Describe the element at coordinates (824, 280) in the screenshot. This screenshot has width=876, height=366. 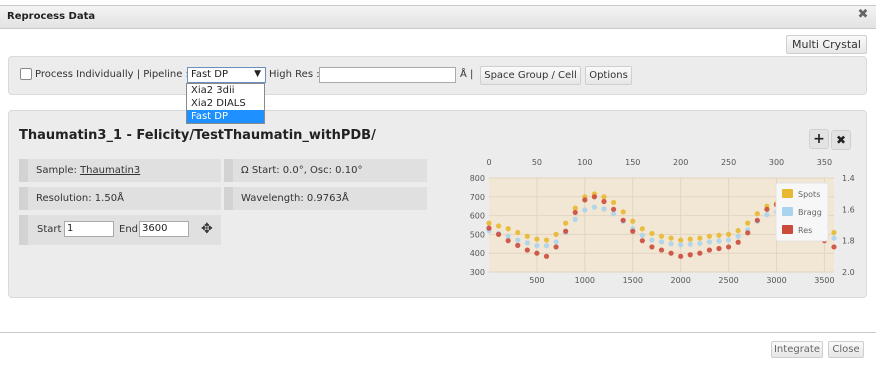
I see `x-bottom-tick-label: 3500` at that location.